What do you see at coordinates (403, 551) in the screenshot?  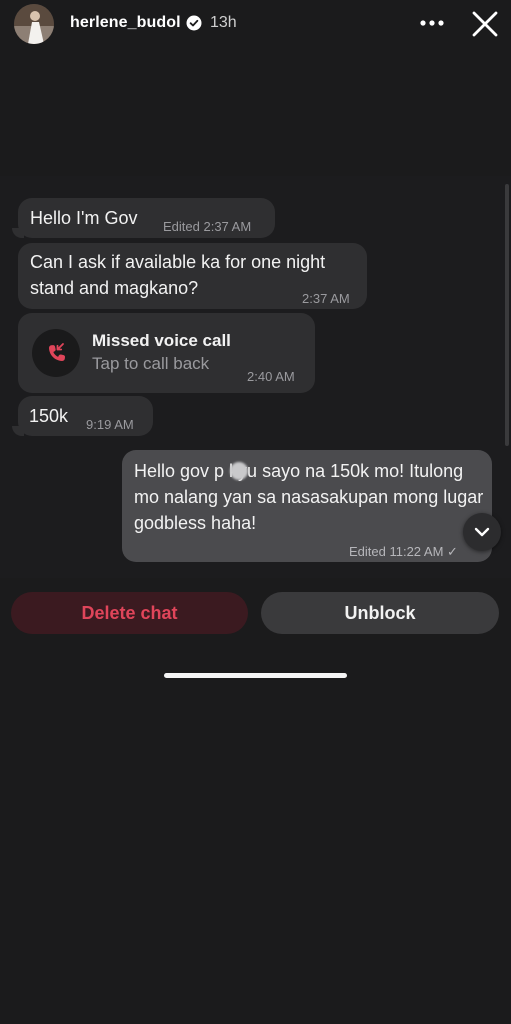 I see `message-meta: Edited 11:22 AM ✓` at bounding box center [403, 551].